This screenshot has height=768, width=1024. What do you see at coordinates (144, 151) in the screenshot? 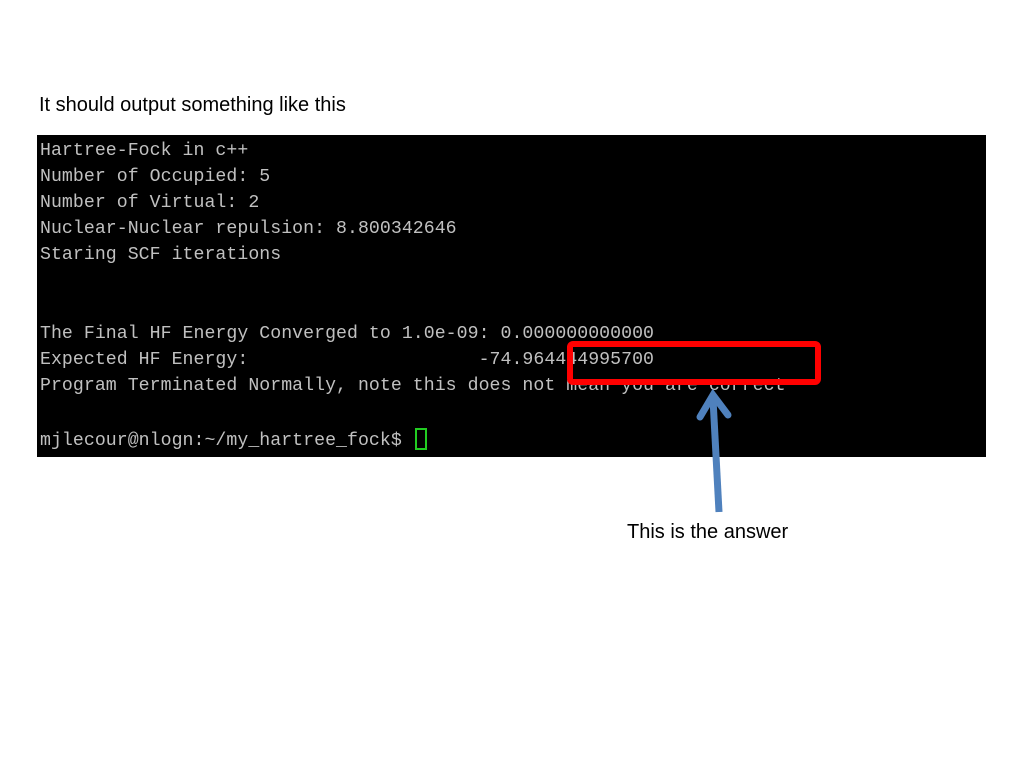
I see `terminal-line-title: Hartree-Fock in c++` at bounding box center [144, 151].